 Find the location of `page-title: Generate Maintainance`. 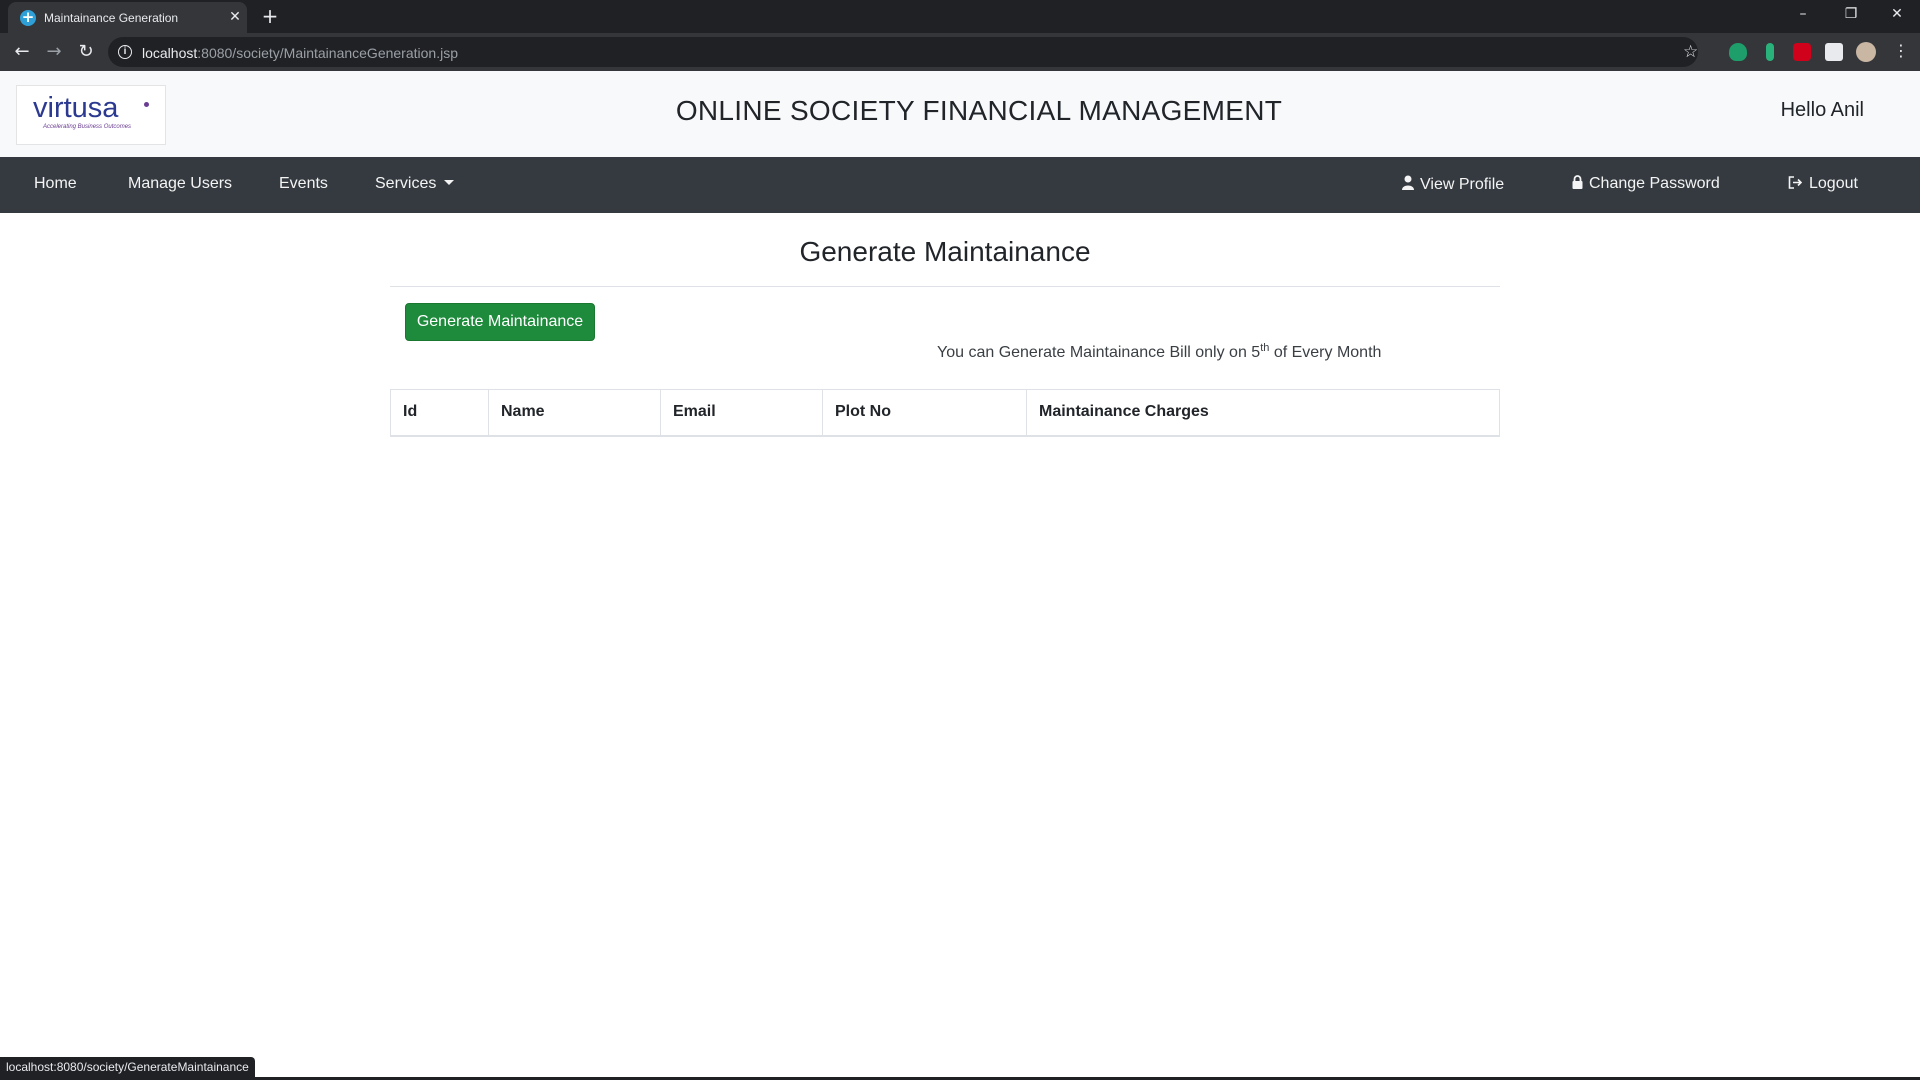

page-title: Generate Maintainance is located at coordinates (945, 251).